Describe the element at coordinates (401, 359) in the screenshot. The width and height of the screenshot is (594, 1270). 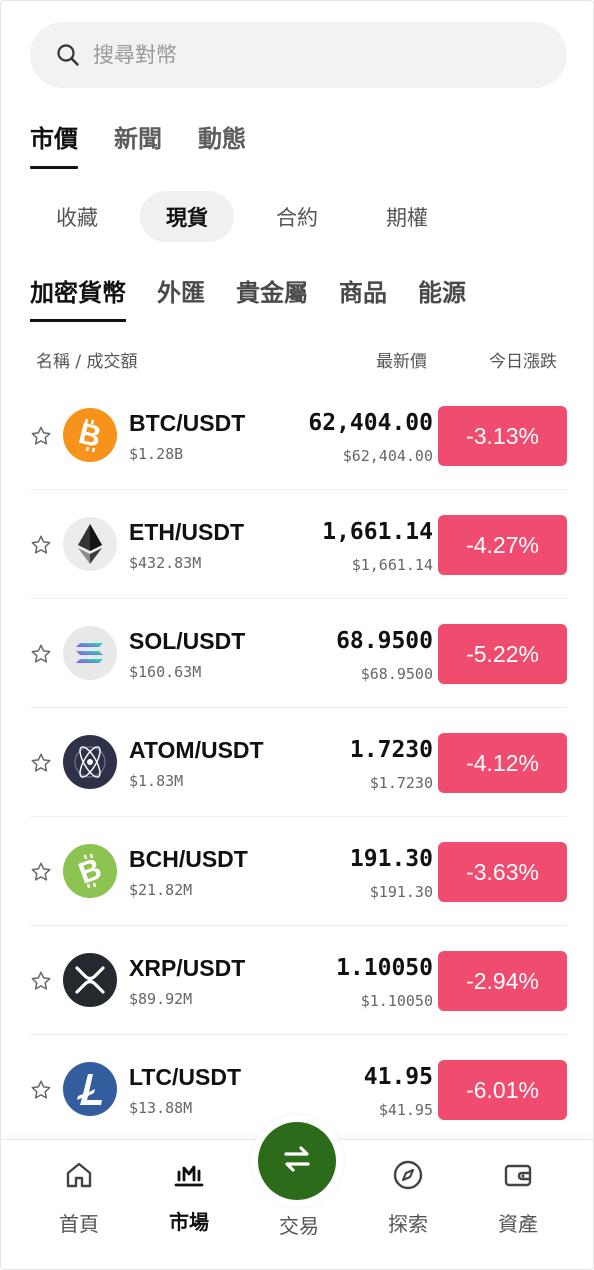
I see `column-header-price: 最新價` at that location.